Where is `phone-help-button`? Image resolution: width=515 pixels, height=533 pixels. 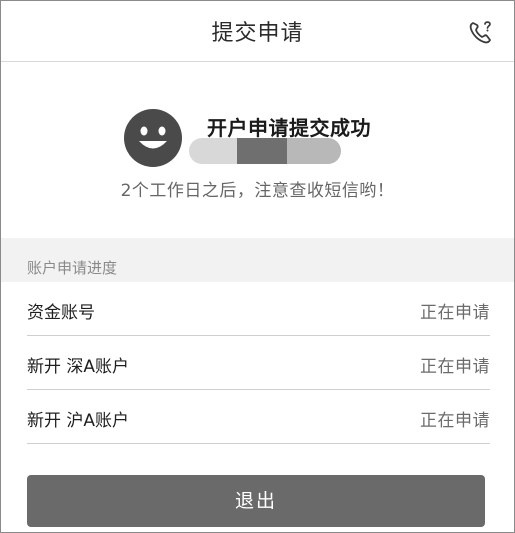
phone-help-button is located at coordinates (482, 32).